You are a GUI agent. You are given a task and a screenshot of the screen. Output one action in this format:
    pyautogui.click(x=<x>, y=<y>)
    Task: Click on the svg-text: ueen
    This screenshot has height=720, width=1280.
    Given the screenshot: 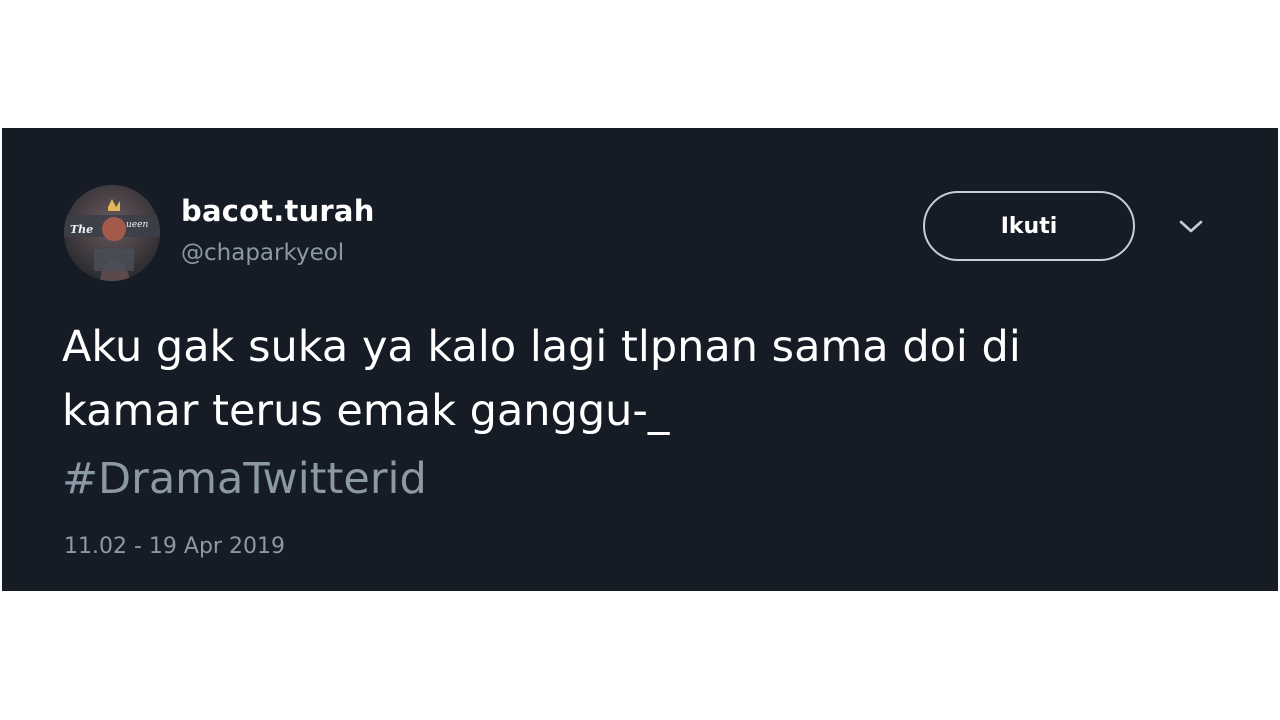 What is the action you would take?
    pyautogui.click(x=137, y=225)
    